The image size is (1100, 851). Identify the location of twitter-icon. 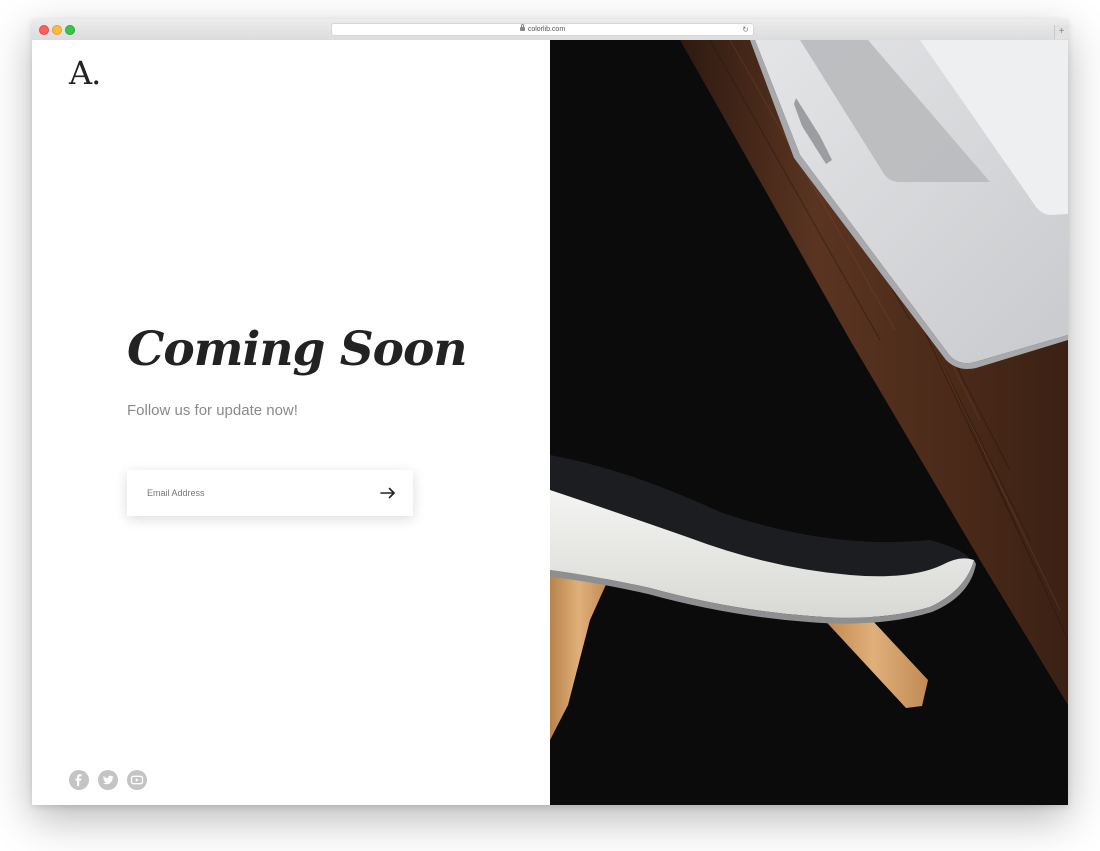
(108, 780).